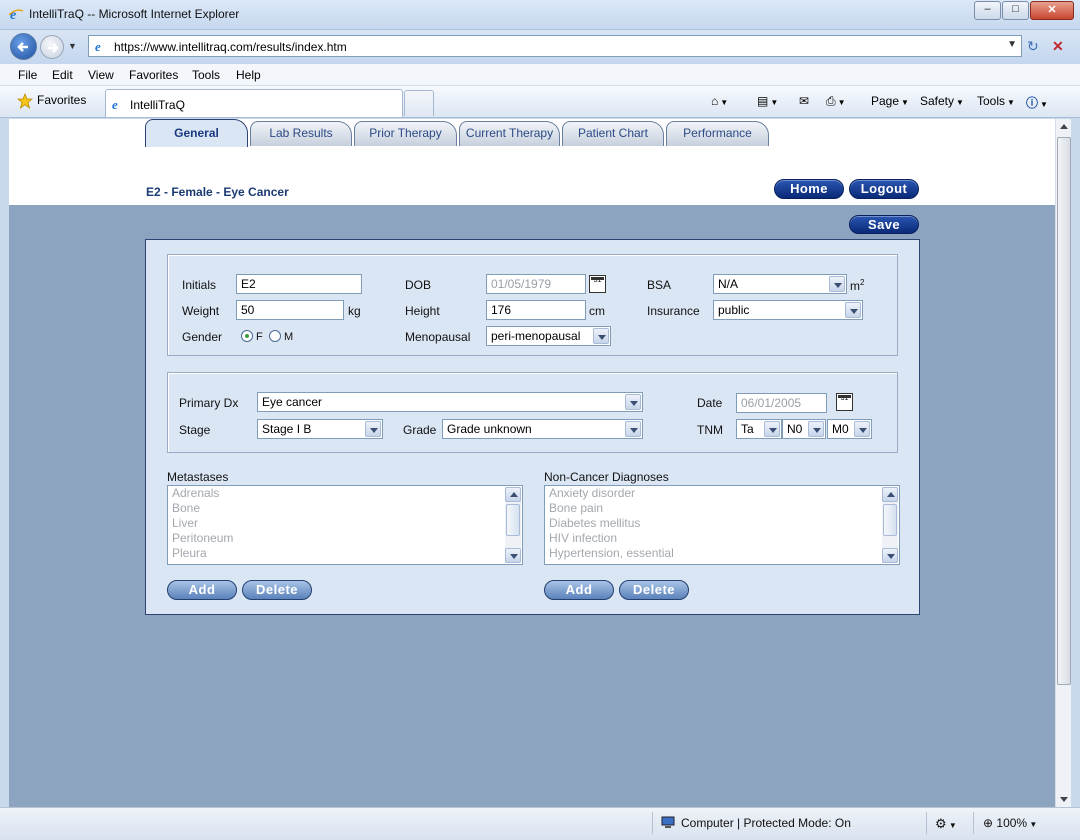  What do you see at coordinates (196, 133) in the screenshot?
I see `tab-general: General` at bounding box center [196, 133].